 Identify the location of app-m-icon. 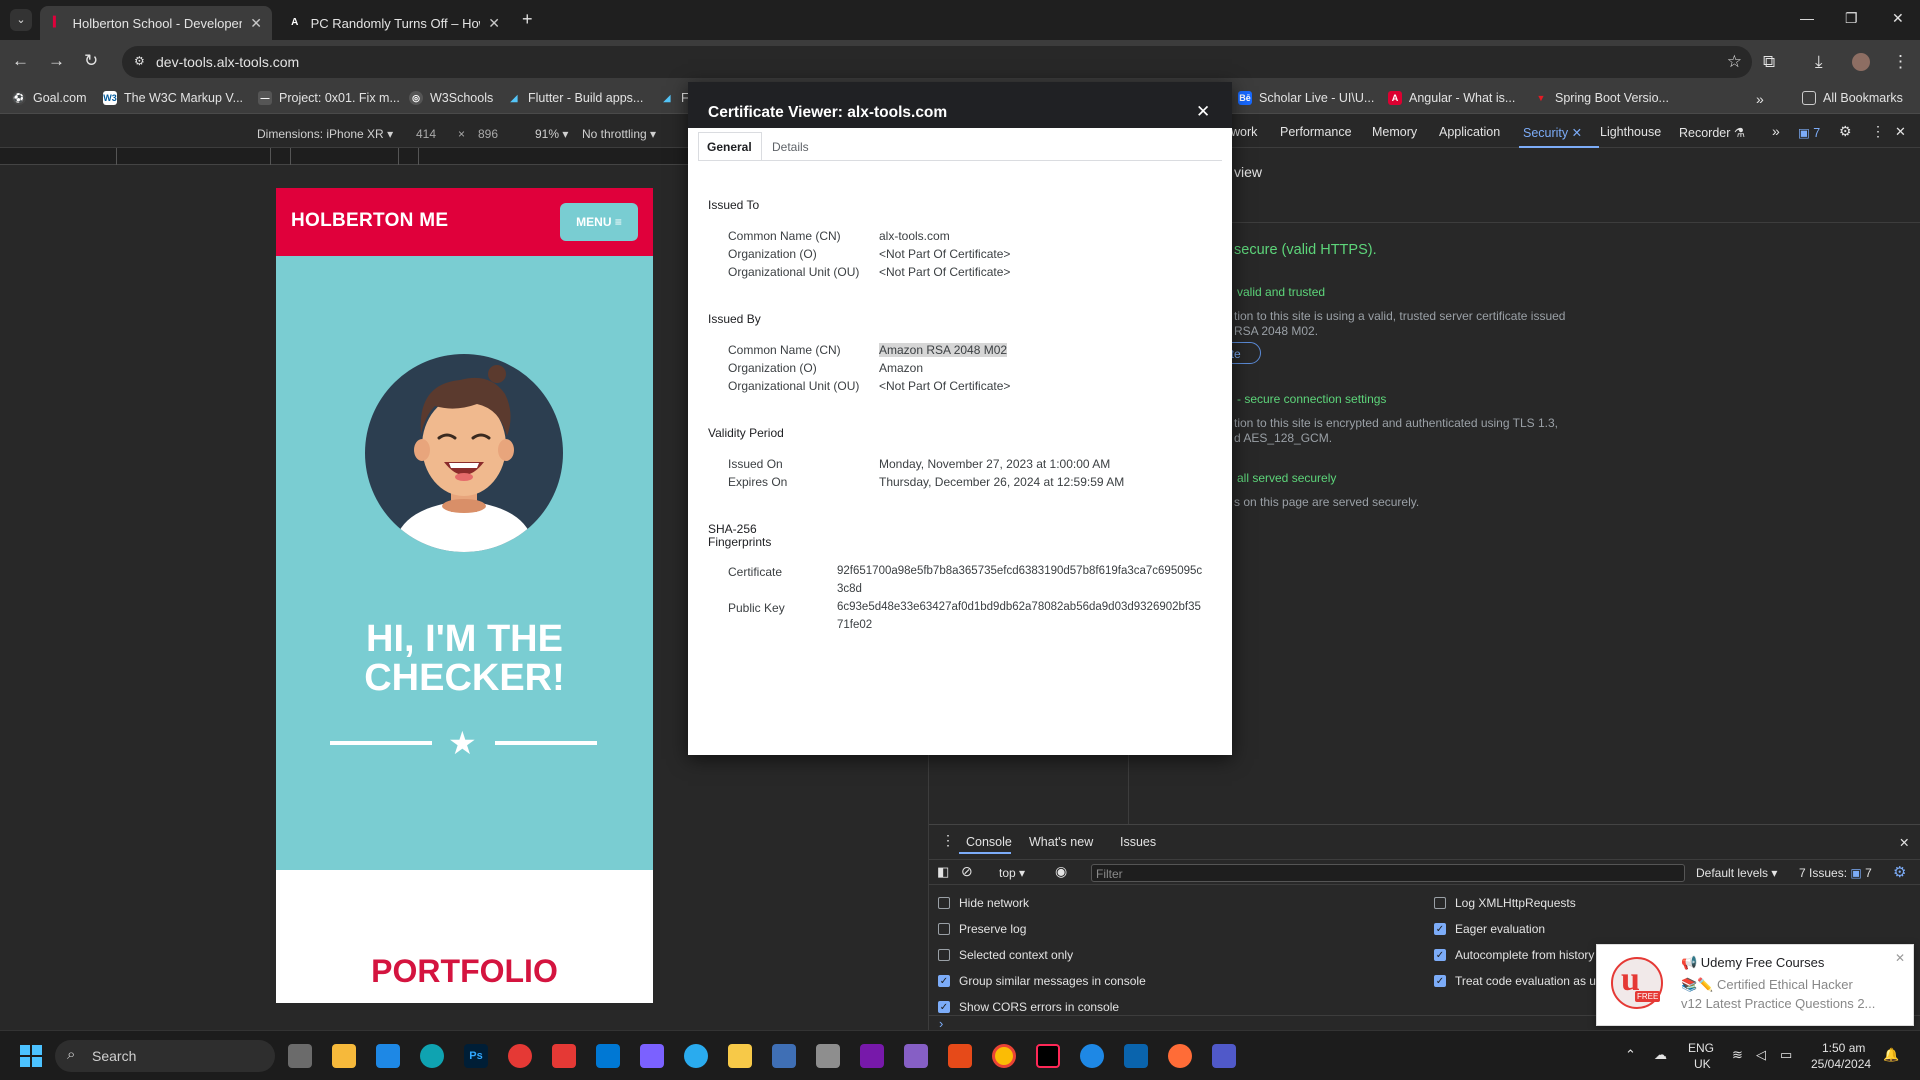
(520, 1056).